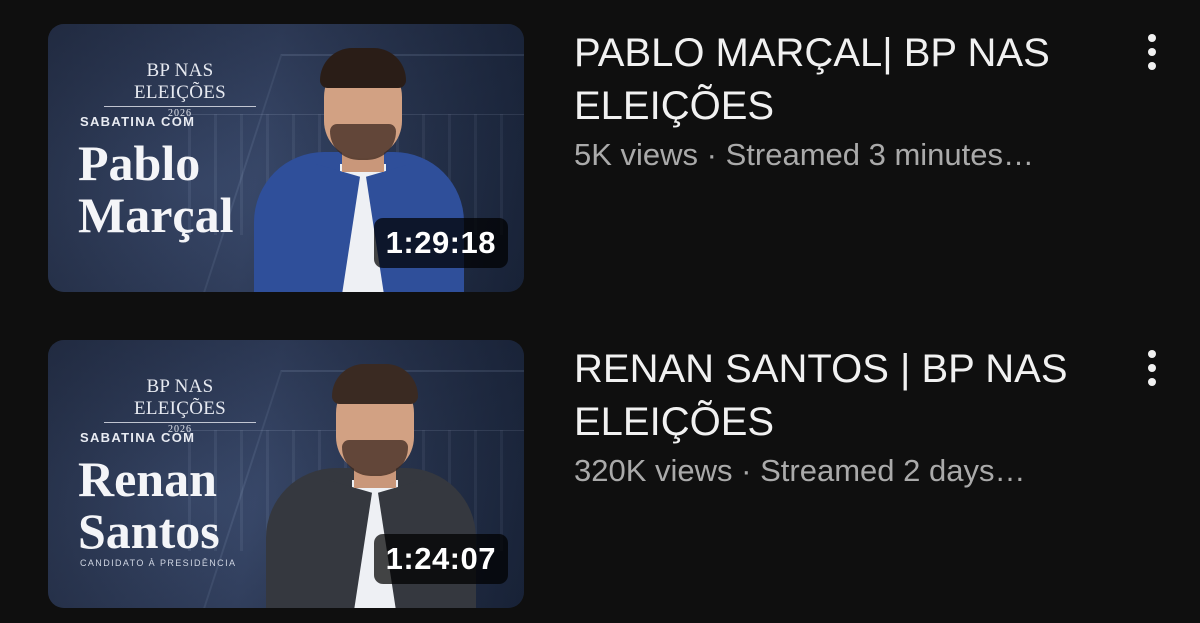 The image size is (1200, 623). I want to click on thumbnail-subcaption: CANDIDATO À PRESIDÊNCIA, so click(158, 563).